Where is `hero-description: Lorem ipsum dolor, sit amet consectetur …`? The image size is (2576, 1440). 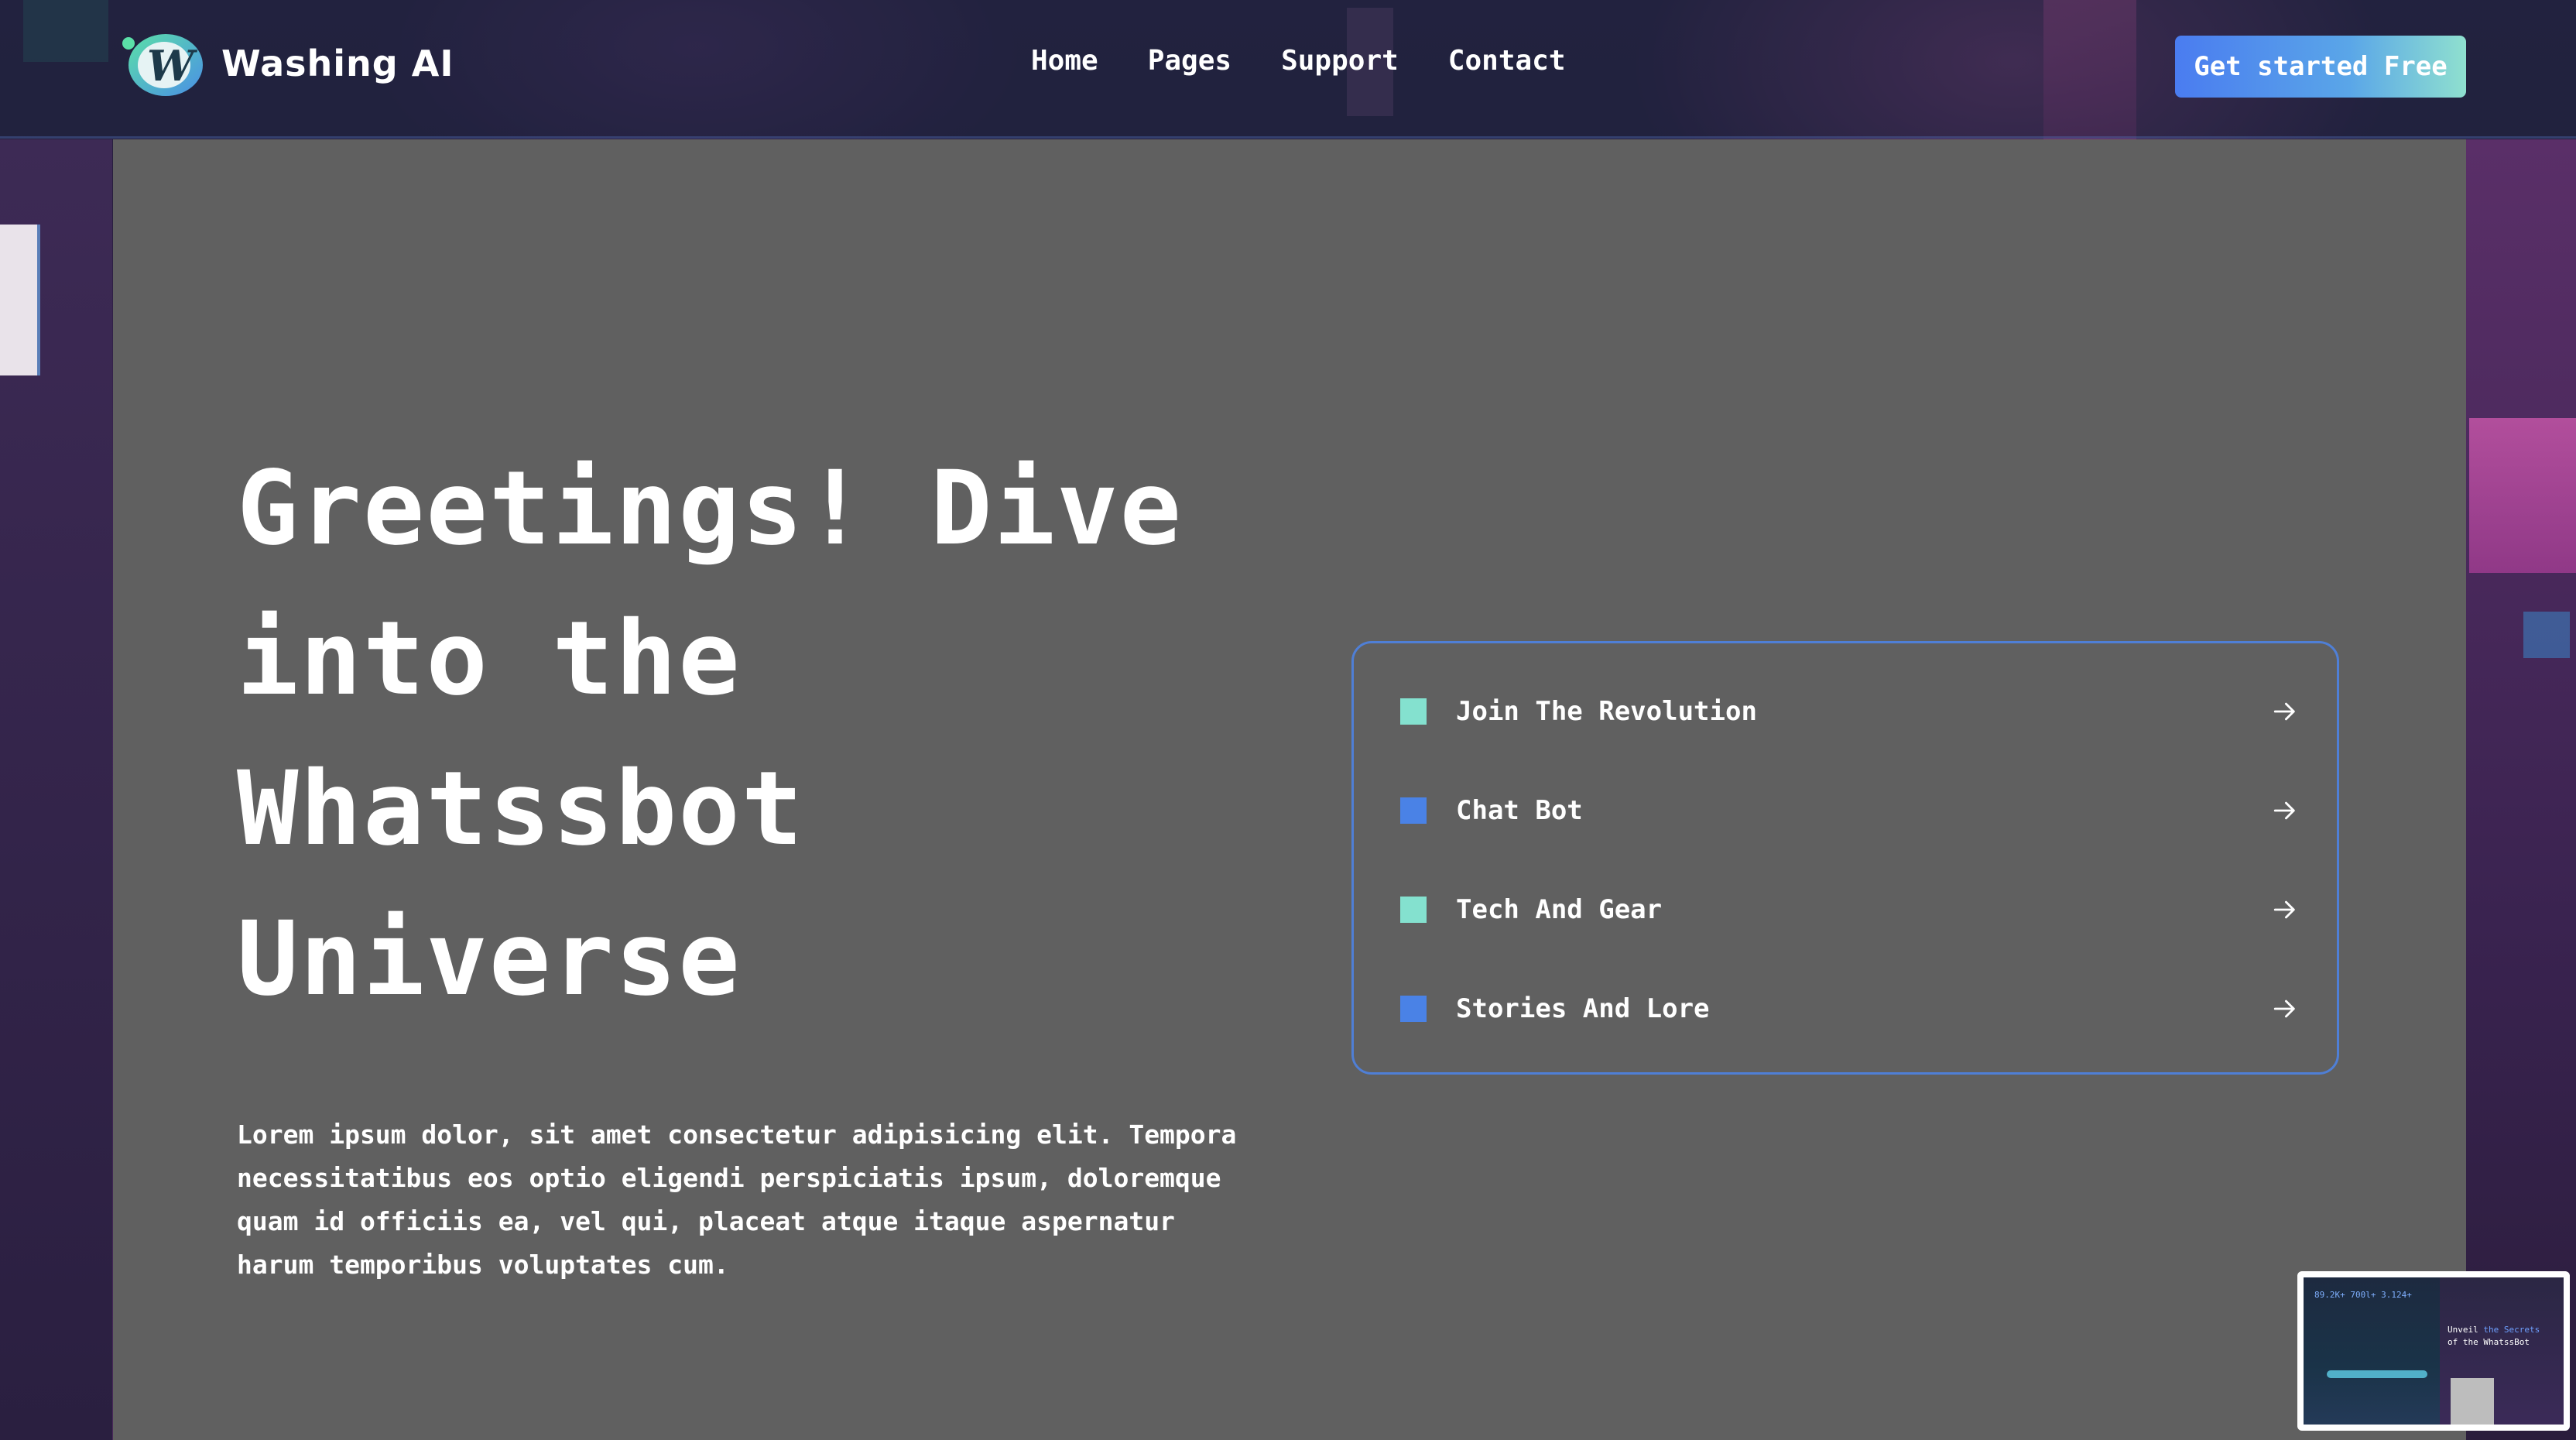 hero-description: Lorem ipsum dolor, sit amet consectetur … is located at coordinates (737, 1199).